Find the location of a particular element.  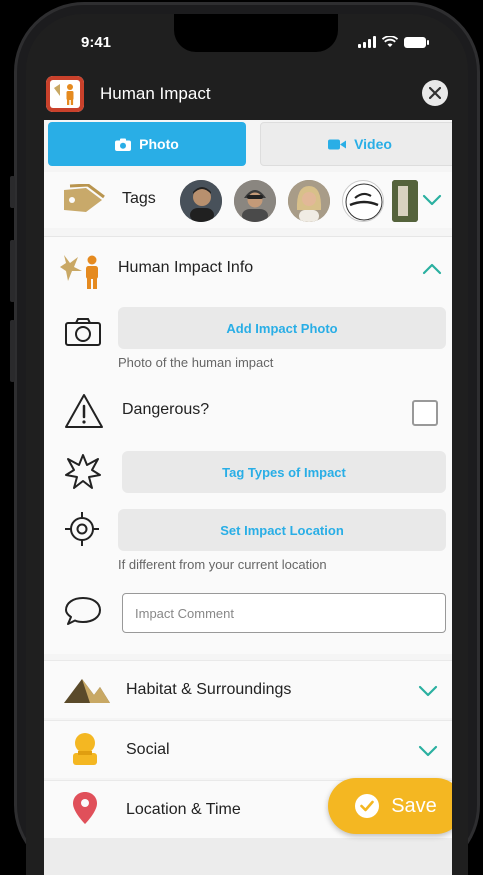

map-pin-icon is located at coordinates (85, 808).